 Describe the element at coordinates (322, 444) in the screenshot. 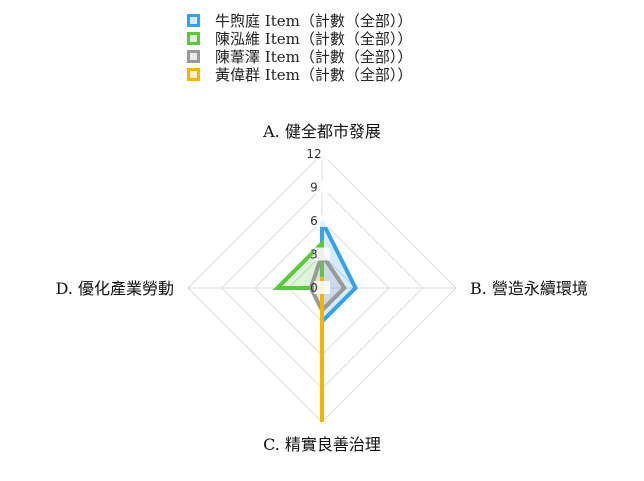

I see `axis-label-2: C. 精實良善治理` at that location.